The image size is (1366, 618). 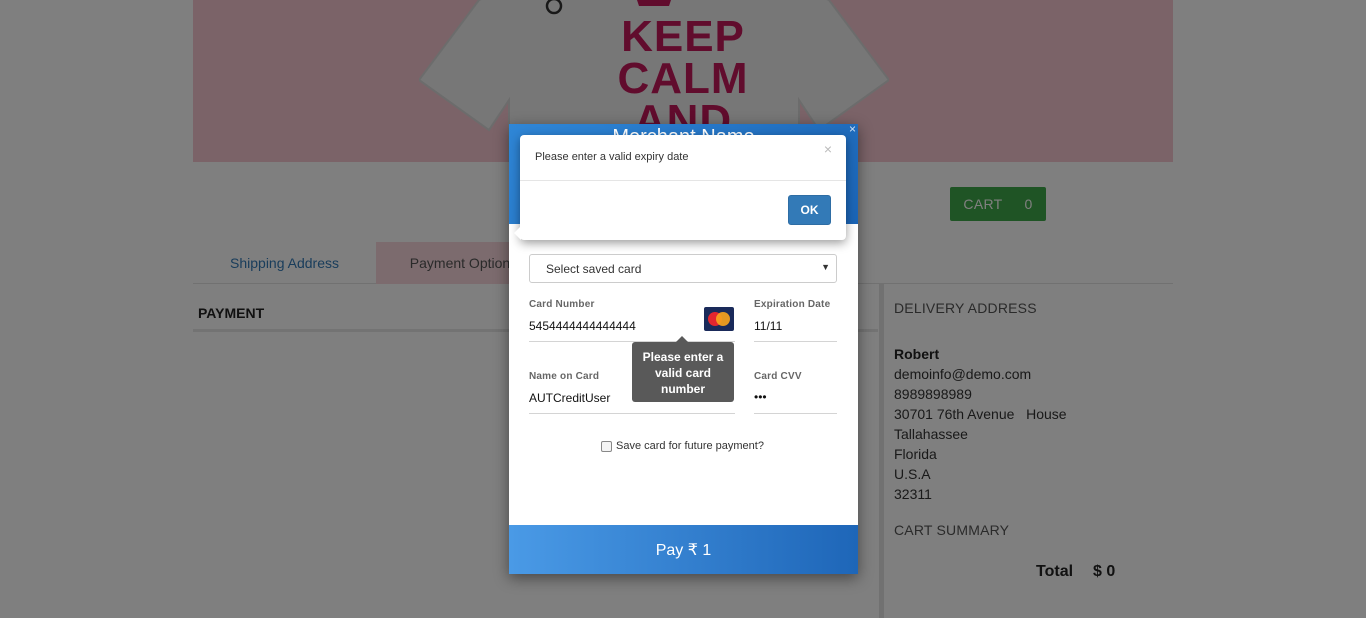 I want to click on expiry-input: 11/11, so click(x=768, y=326).